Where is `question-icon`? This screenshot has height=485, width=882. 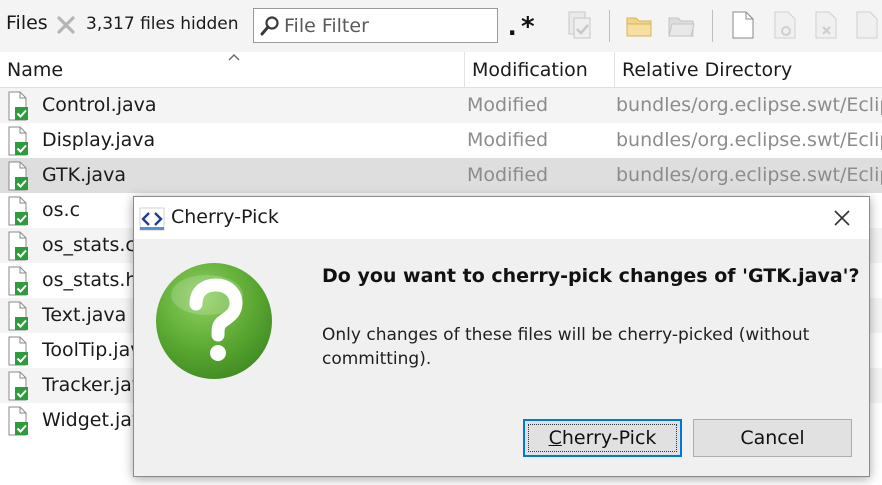 question-icon is located at coordinates (214, 321).